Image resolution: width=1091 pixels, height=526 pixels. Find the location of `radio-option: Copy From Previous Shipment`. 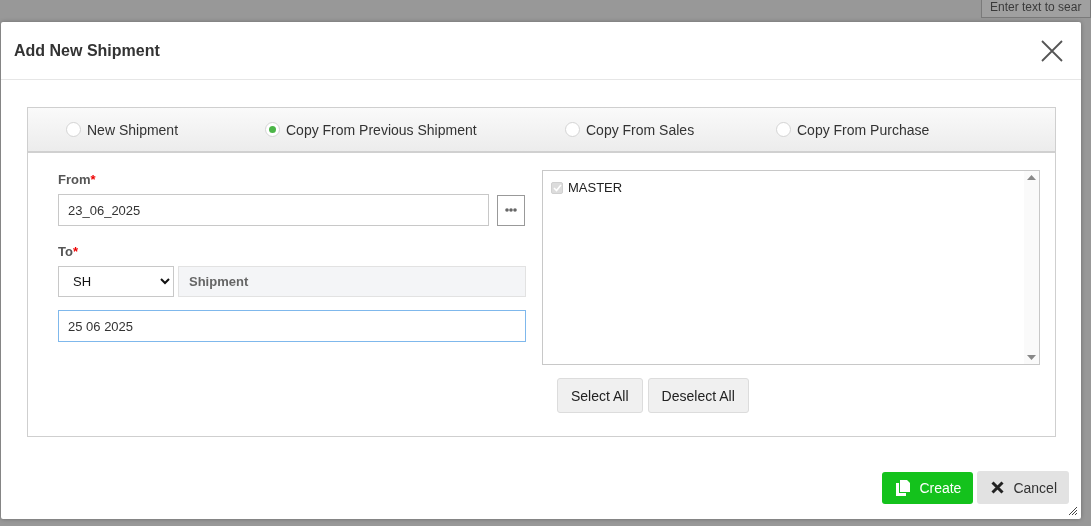

radio-option: Copy From Previous Shipment is located at coordinates (415, 129).